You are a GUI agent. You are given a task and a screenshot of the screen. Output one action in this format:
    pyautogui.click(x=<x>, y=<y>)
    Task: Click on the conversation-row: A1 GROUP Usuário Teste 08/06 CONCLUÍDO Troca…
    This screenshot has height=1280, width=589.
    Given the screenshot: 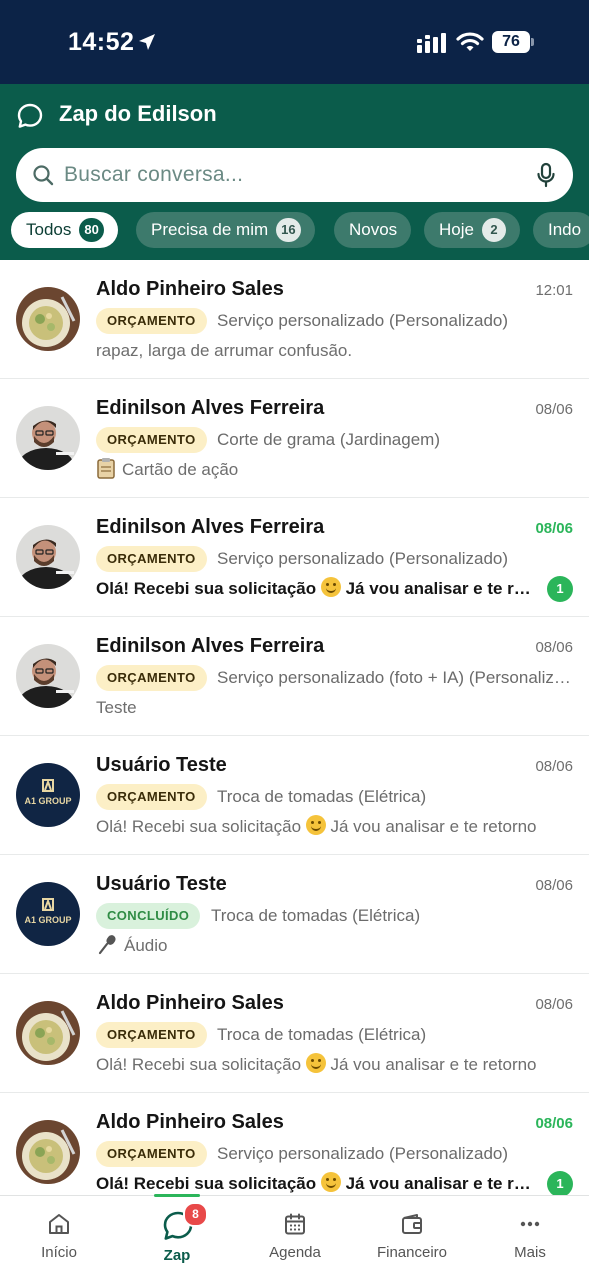 What is the action you would take?
    pyautogui.click(x=294, y=914)
    